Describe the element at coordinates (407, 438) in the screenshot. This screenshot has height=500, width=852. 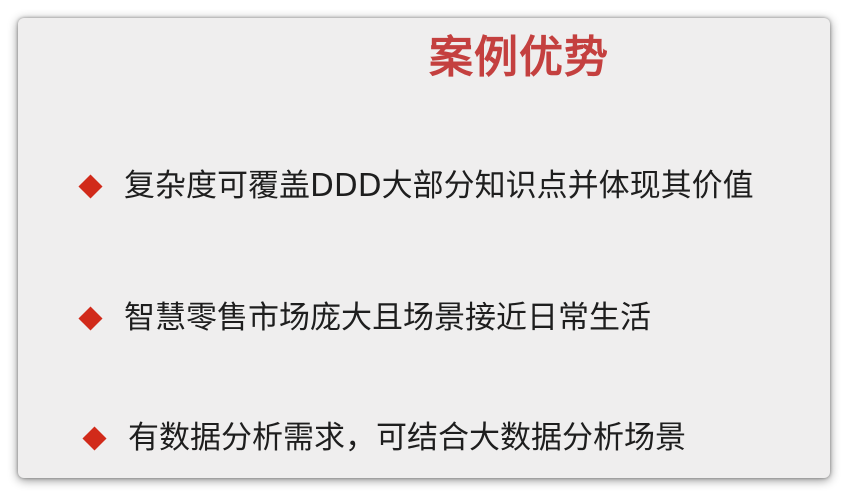
I see `bullet-text: 有数据分析需求，可结合大数据分析场景` at that location.